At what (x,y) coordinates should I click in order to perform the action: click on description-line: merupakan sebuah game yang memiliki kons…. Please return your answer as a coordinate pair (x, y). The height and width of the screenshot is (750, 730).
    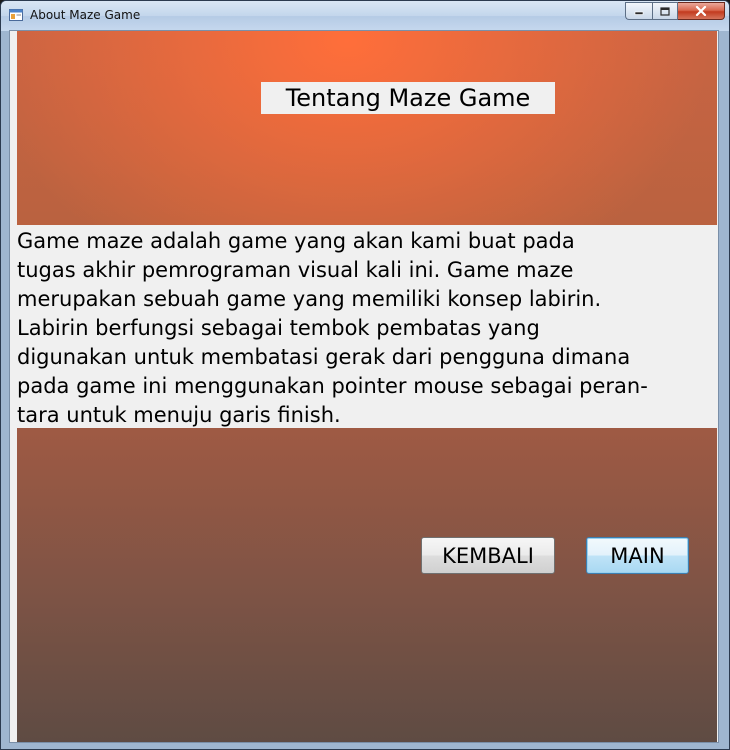
    Looking at the image, I should click on (309, 299).